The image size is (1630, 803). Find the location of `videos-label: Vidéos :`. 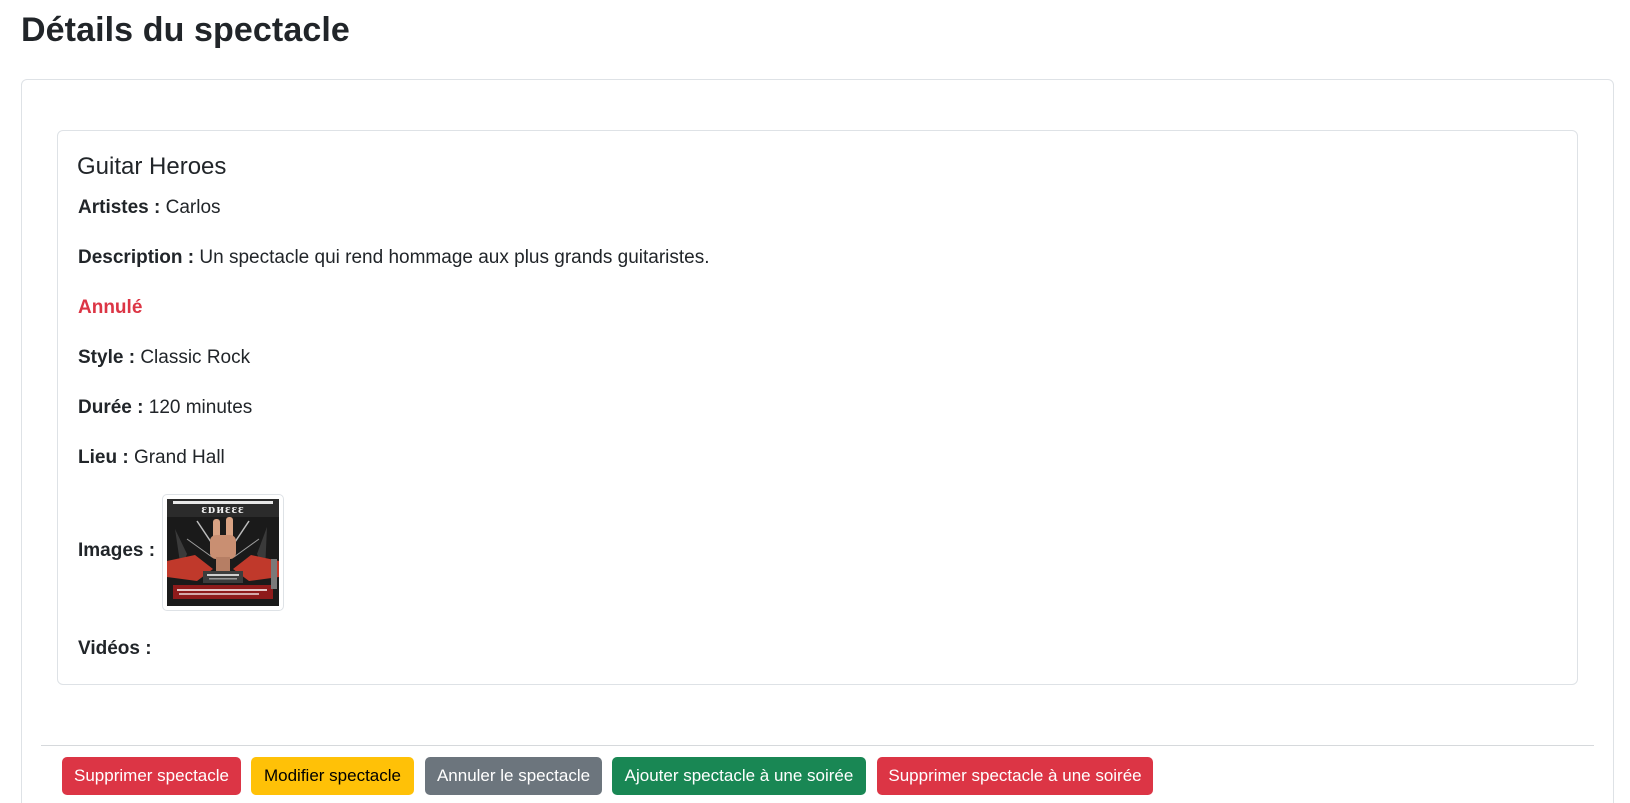

videos-label: Vidéos : is located at coordinates (115, 648).